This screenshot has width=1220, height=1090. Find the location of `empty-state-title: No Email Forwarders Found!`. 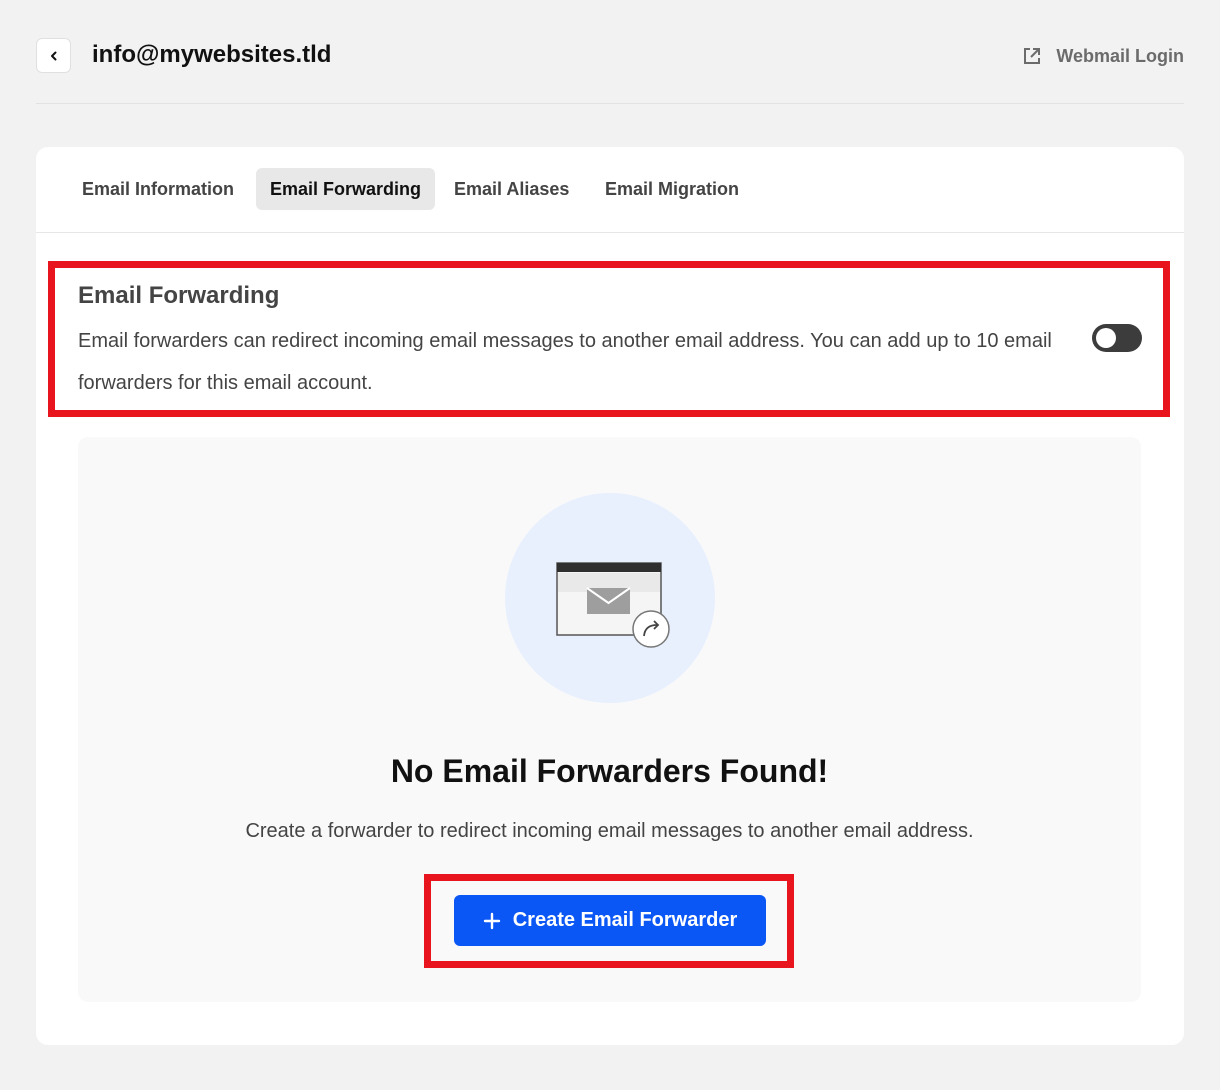

empty-state-title: No Email Forwarders Found! is located at coordinates (609, 771).